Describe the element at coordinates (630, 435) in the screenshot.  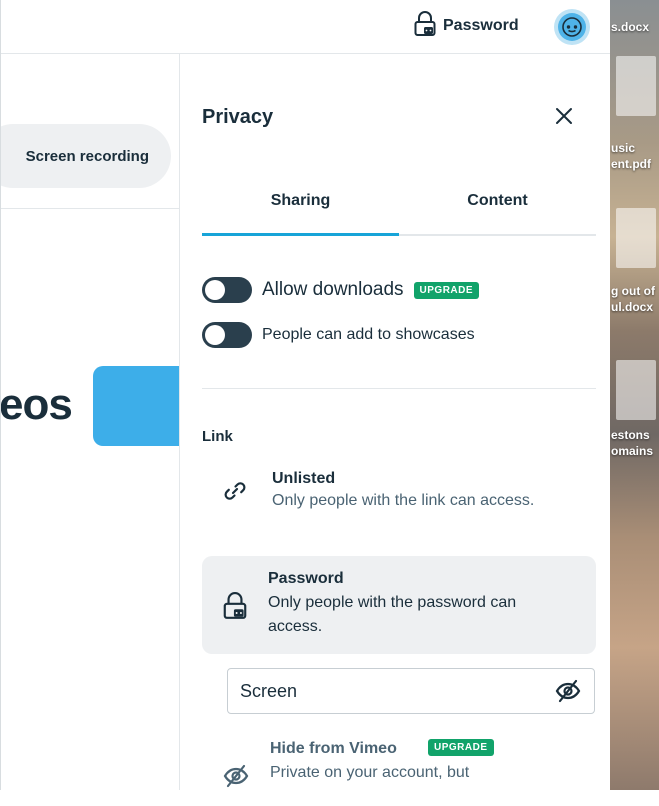
I see `desktop-file-label: estons` at that location.